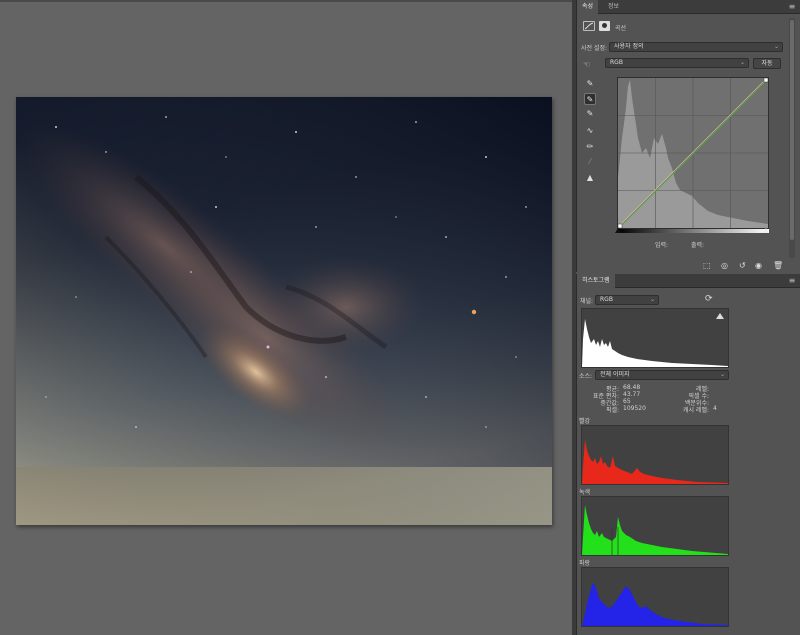  I want to click on stat-level-value, so click(723, 387).